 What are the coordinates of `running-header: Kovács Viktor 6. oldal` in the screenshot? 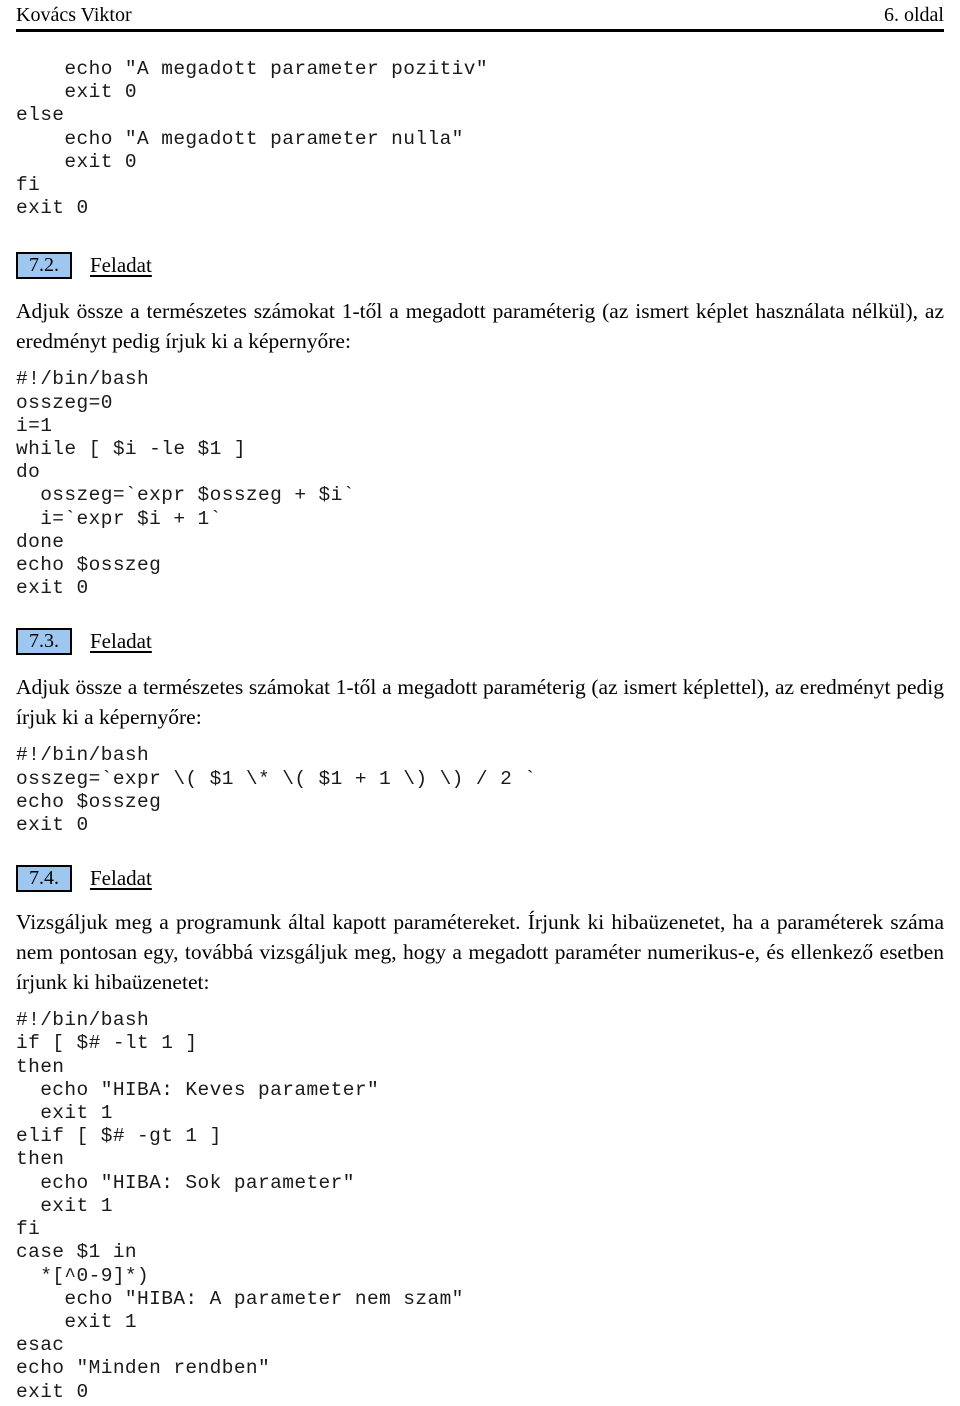 It's located at (480, 16).